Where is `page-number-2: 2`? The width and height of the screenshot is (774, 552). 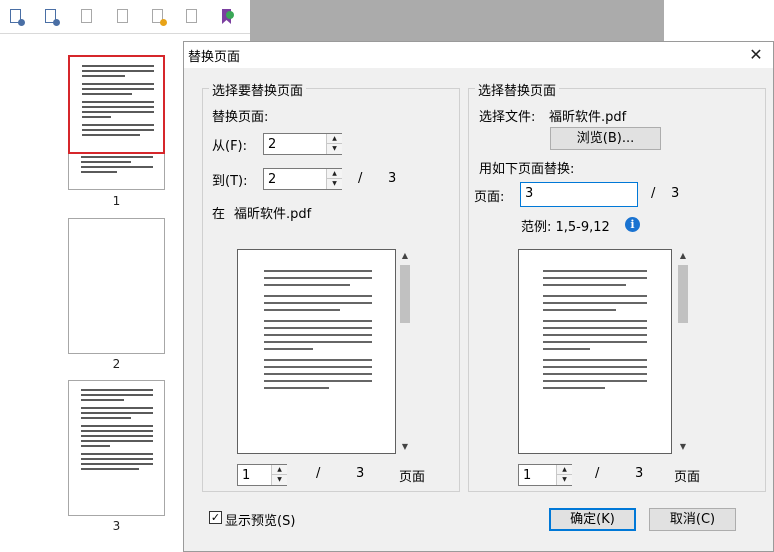
page-number-2: 2 is located at coordinates (116, 364).